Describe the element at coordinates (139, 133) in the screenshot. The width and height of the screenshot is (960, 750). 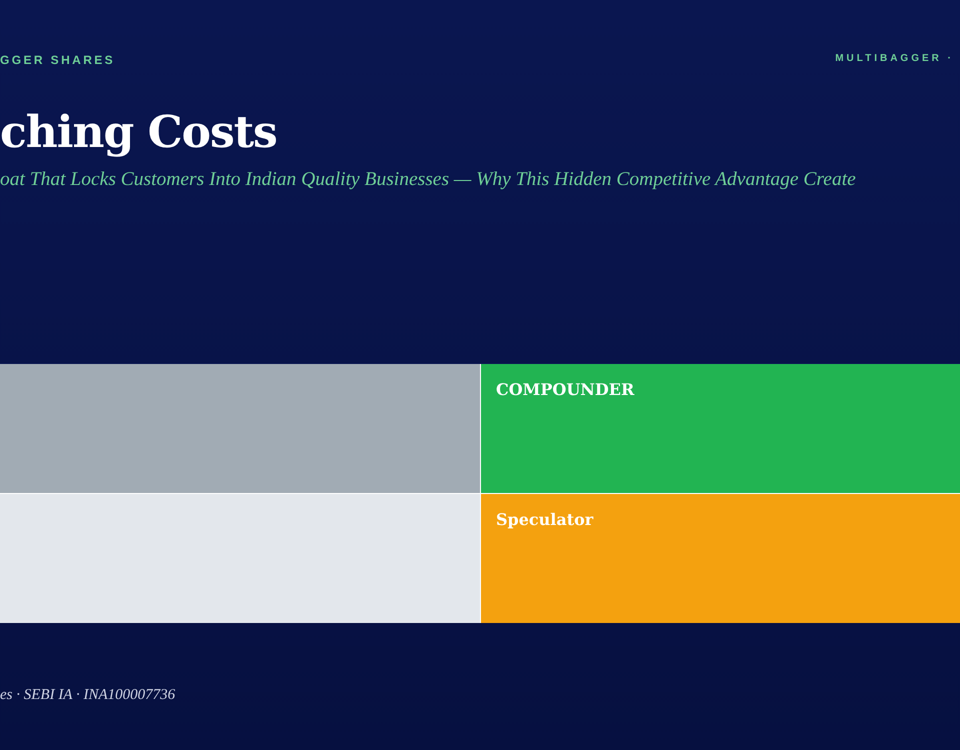
I see `slide-title: ching Costs` at that location.